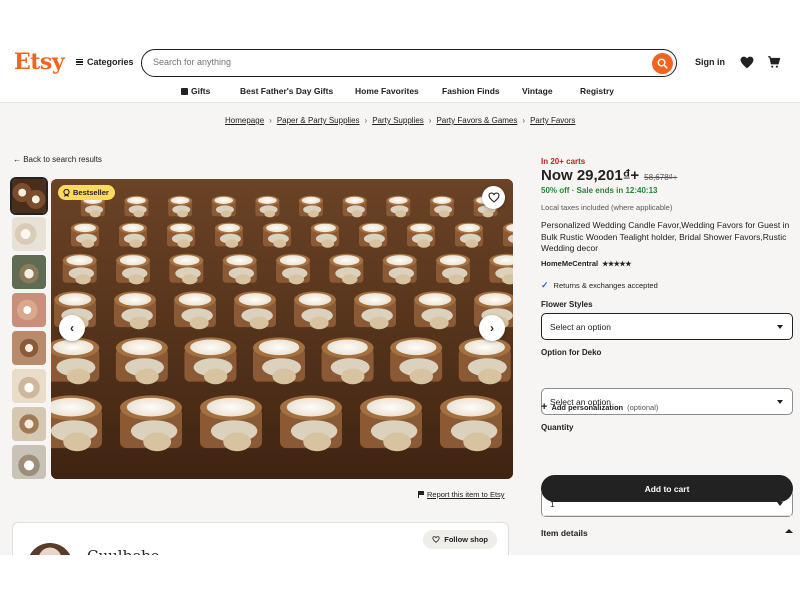  Describe the element at coordinates (105, 62) in the screenshot. I see `categories-button: Categories` at that location.